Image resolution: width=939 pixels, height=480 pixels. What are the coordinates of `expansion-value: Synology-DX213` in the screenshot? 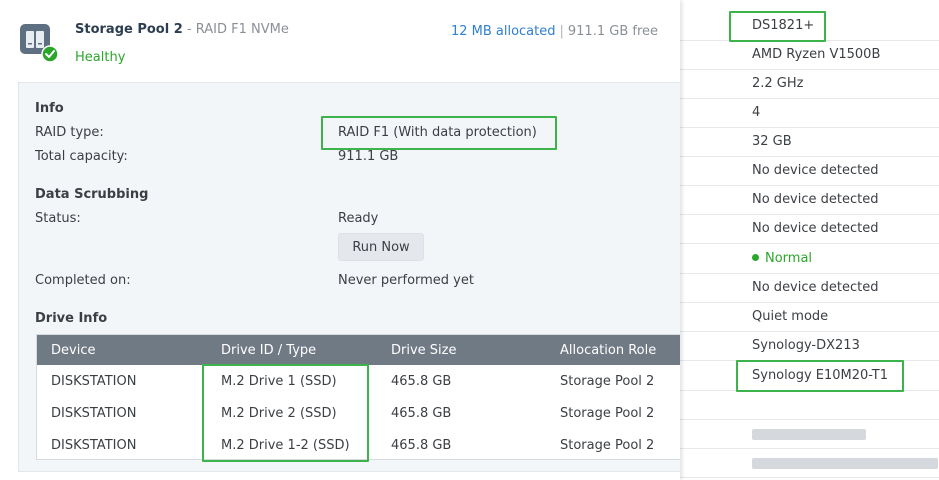 It's located at (806, 345).